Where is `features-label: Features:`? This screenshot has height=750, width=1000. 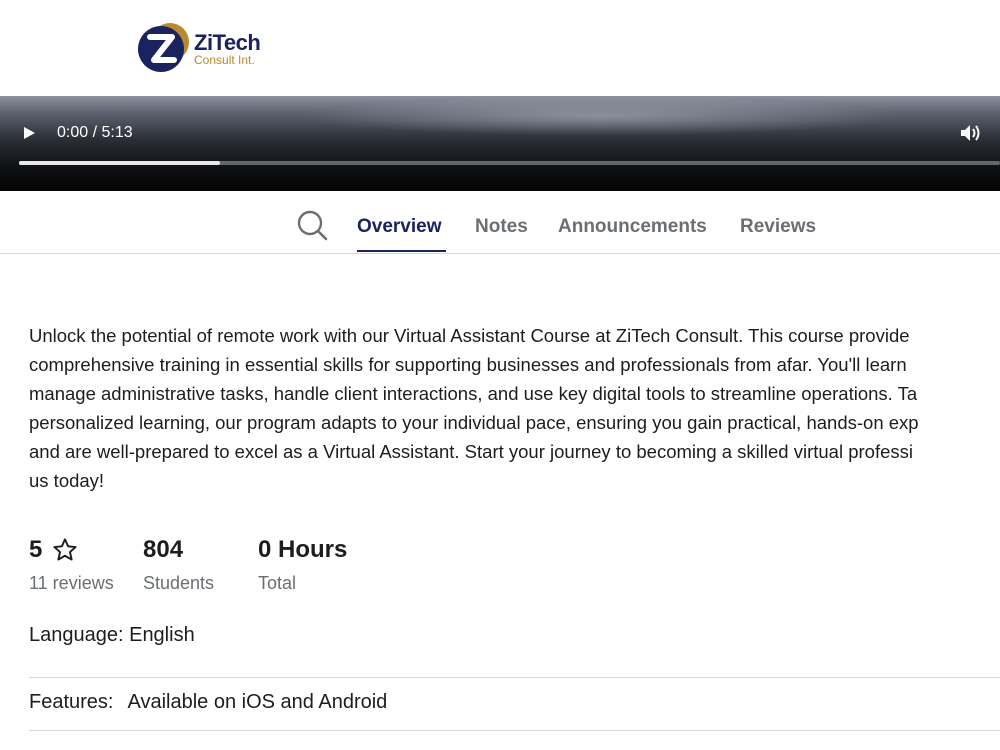
features-label: Features: is located at coordinates (71, 702).